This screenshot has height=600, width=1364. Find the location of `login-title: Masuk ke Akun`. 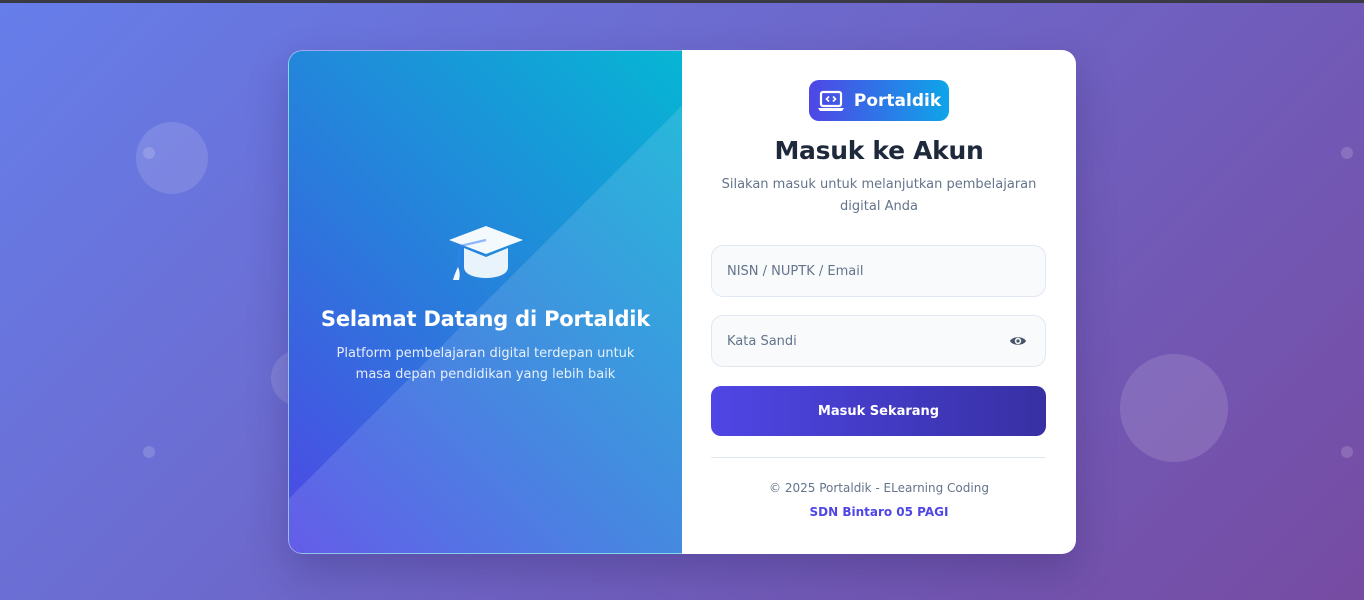

login-title: Masuk ke Akun is located at coordinates (879, 150).